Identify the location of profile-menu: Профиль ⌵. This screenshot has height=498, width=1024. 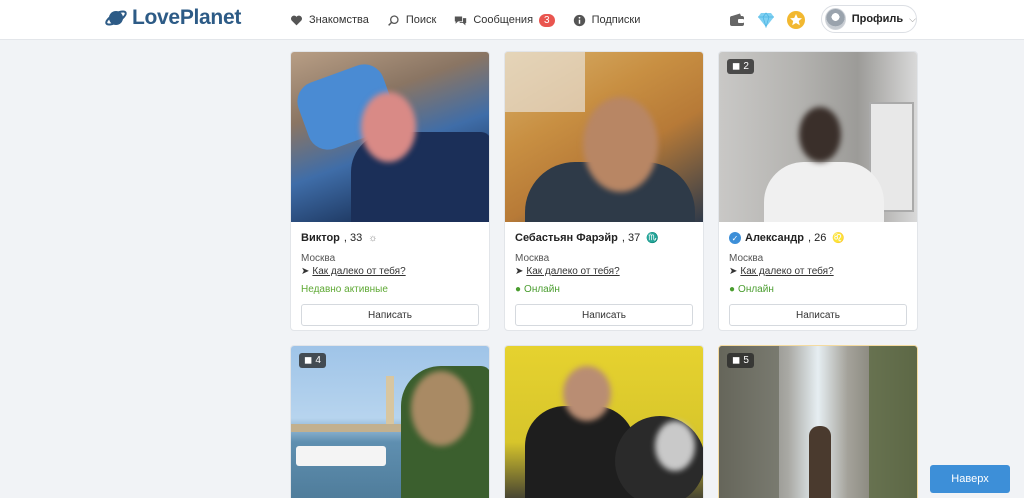
(869, 19).